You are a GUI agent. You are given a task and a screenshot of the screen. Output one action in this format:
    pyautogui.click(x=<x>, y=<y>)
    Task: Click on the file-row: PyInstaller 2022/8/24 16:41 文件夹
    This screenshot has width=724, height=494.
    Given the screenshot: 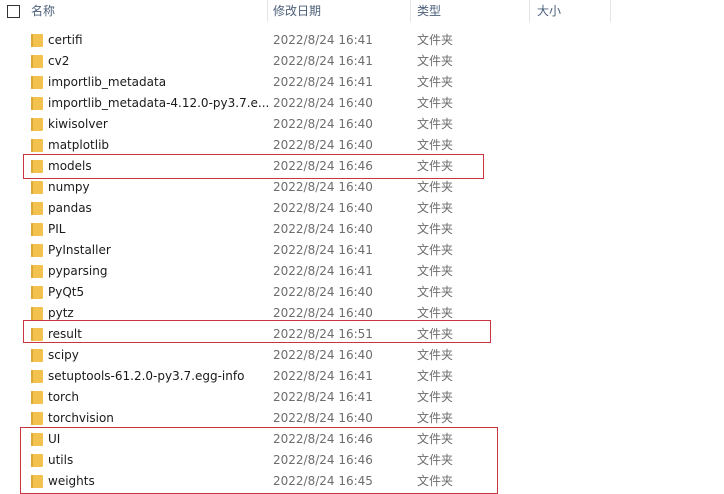 What is the action you would take?
    pyautogui.click(x=362, y=250)
    